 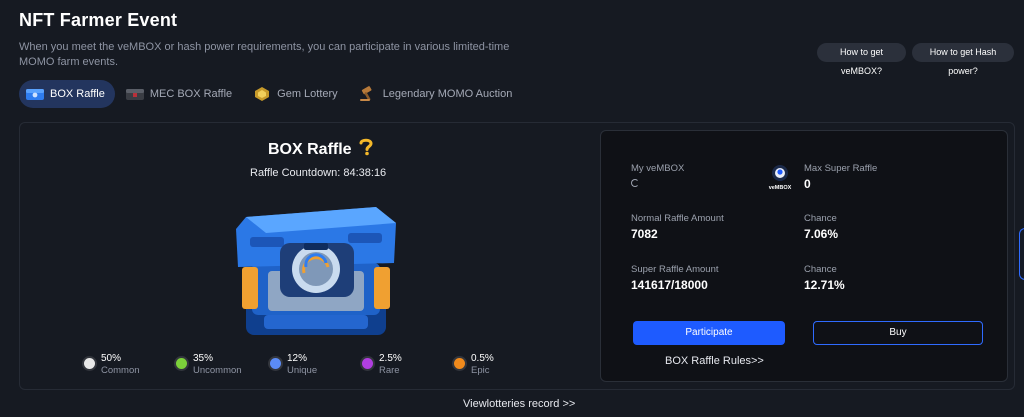 What do you see at coordinates (807, 184) in the screenshot?
I see `max-super-raffle-value: 0` at bounding box center [807, 184].